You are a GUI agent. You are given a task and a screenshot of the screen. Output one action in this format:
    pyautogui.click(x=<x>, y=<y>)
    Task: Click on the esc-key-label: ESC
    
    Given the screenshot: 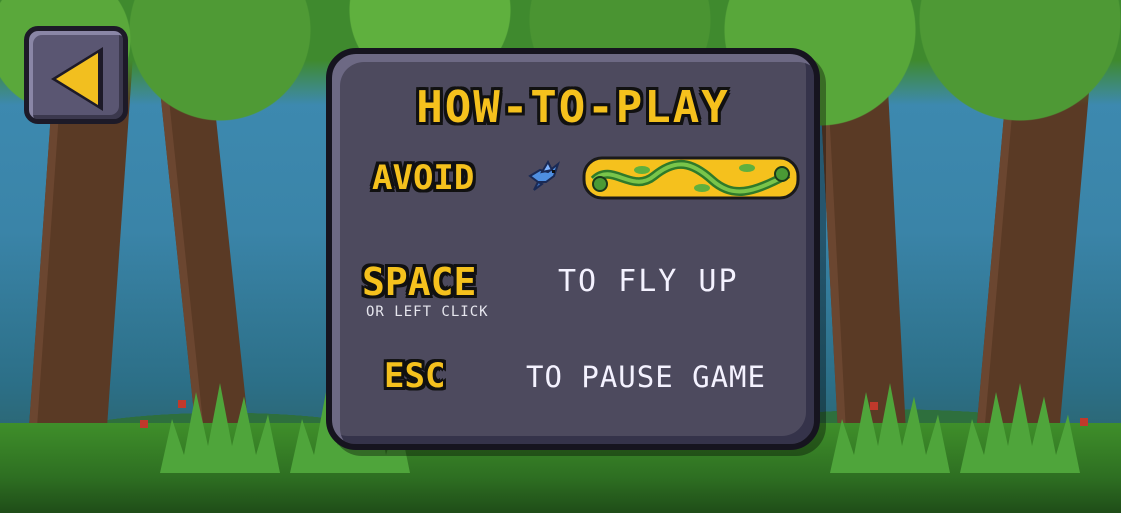 What is the action you would take?
    pyautogui.click(x=415, y=376)
    